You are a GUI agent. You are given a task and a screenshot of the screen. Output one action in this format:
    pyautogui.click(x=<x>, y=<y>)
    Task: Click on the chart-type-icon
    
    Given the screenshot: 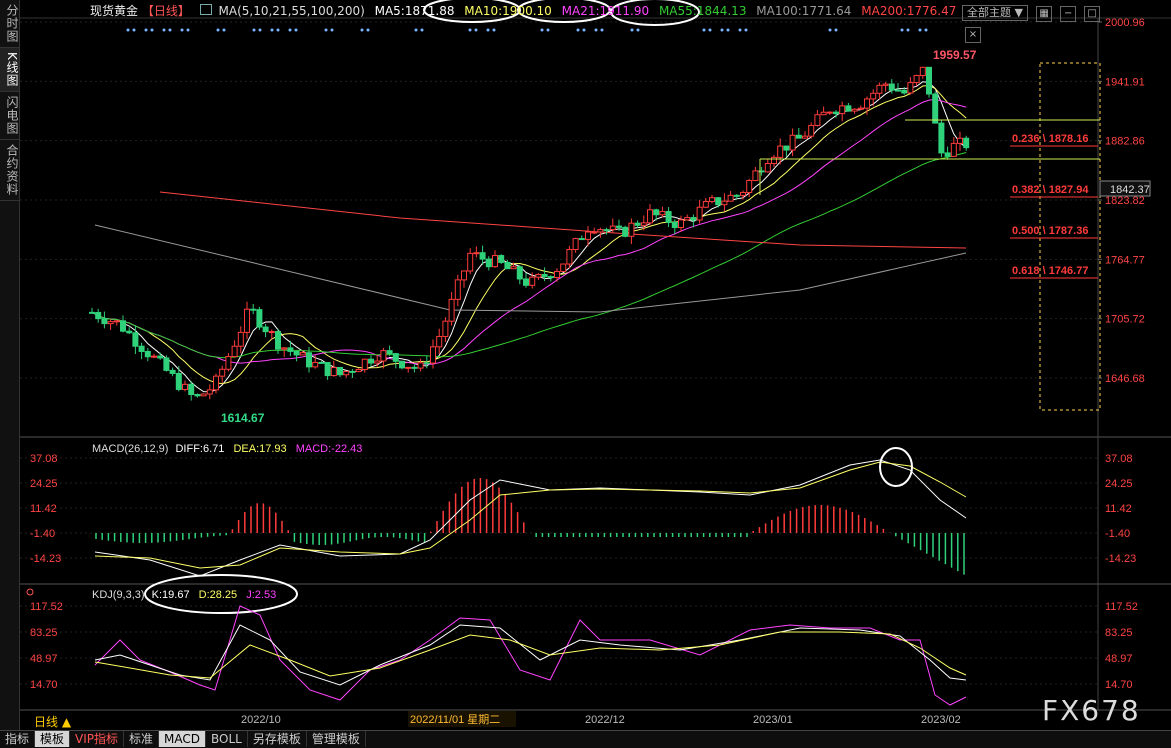 What is the action you would take?
    pyautogui.click(x=205, y=9)
    